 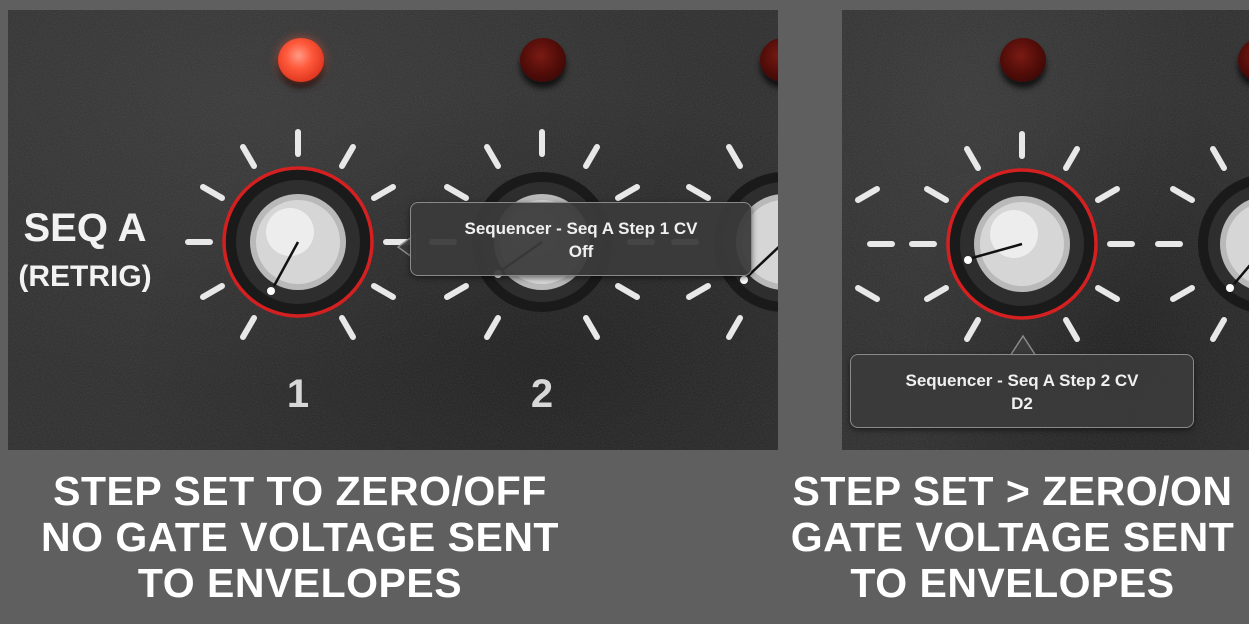 I want to click on row-label-retrig: (RETRIG), so click(x=85, y=276).